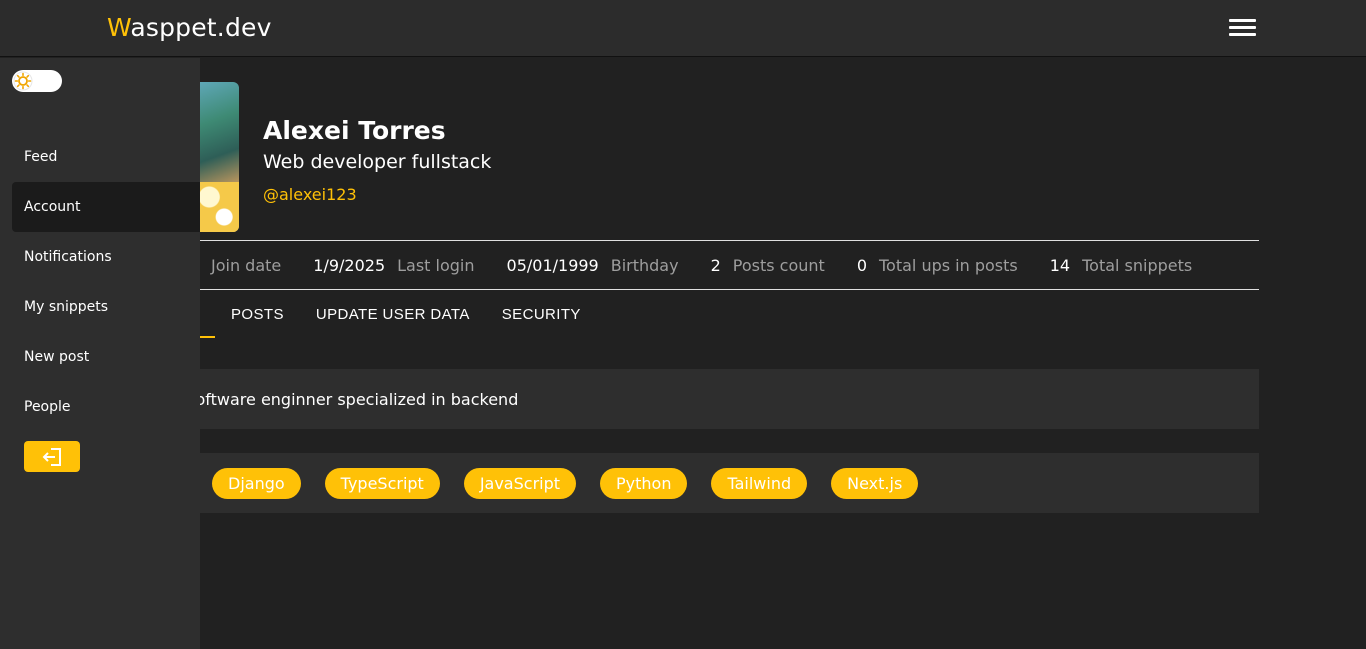 This screenshot has width=1366, height=649. What do you see at coordinates (106, 207) in the screenshot?
I see `sidebar-item-account: Account` at bounding box center [106, 207].